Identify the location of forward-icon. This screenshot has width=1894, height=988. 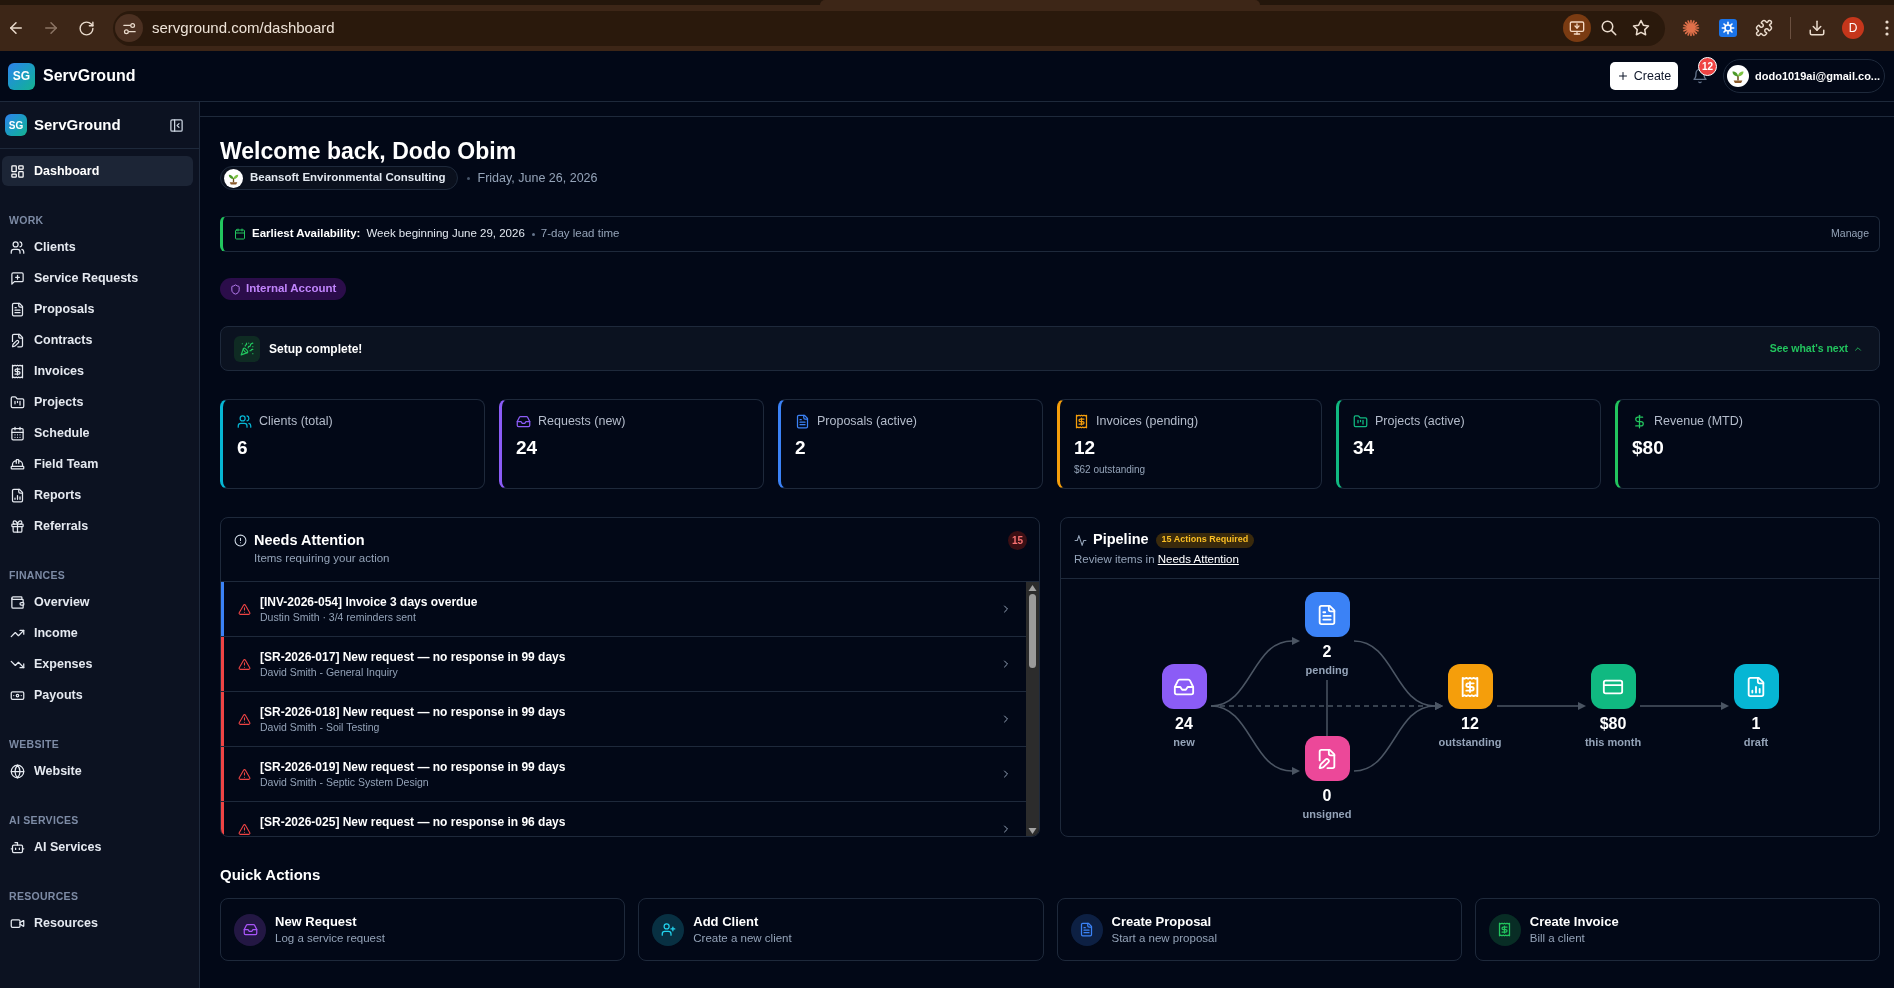
(51, 28).